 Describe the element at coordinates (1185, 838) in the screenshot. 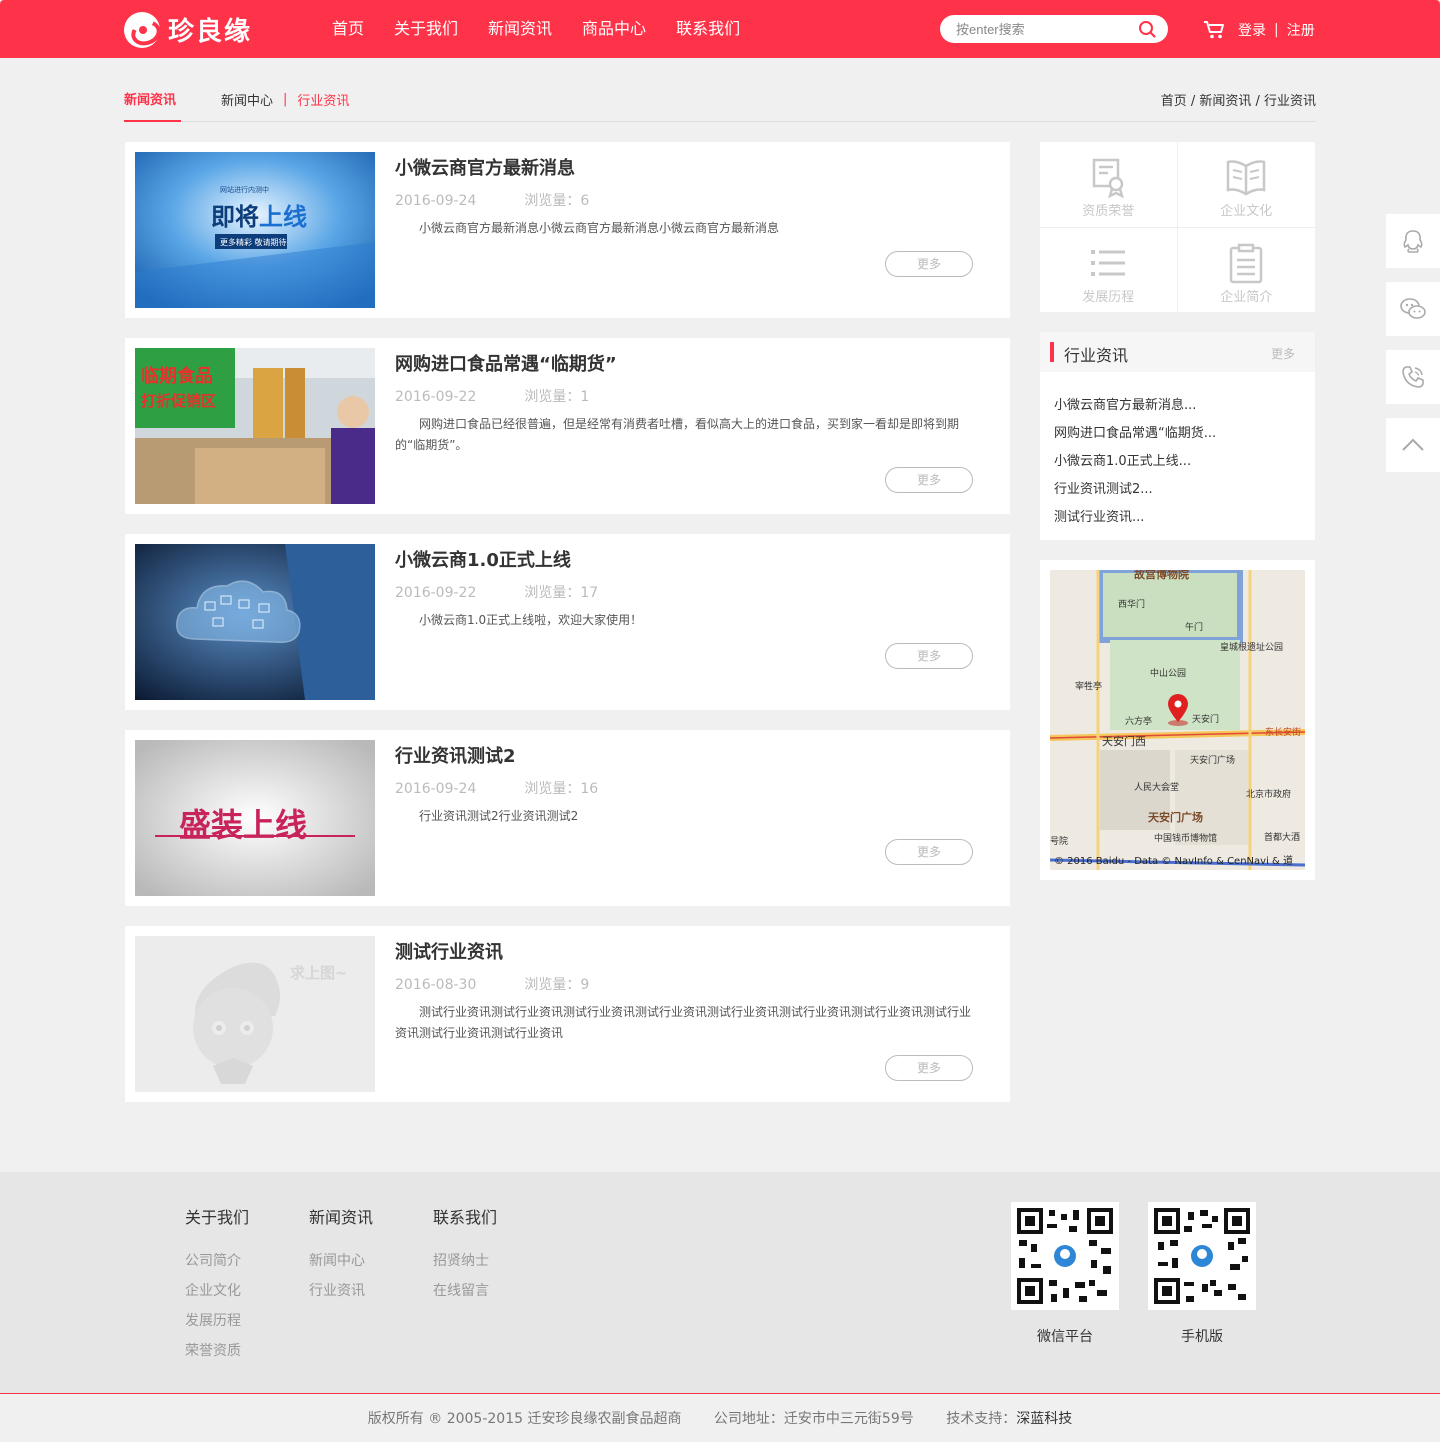

I see `map-label: 中国钱币博物馆` at that location.